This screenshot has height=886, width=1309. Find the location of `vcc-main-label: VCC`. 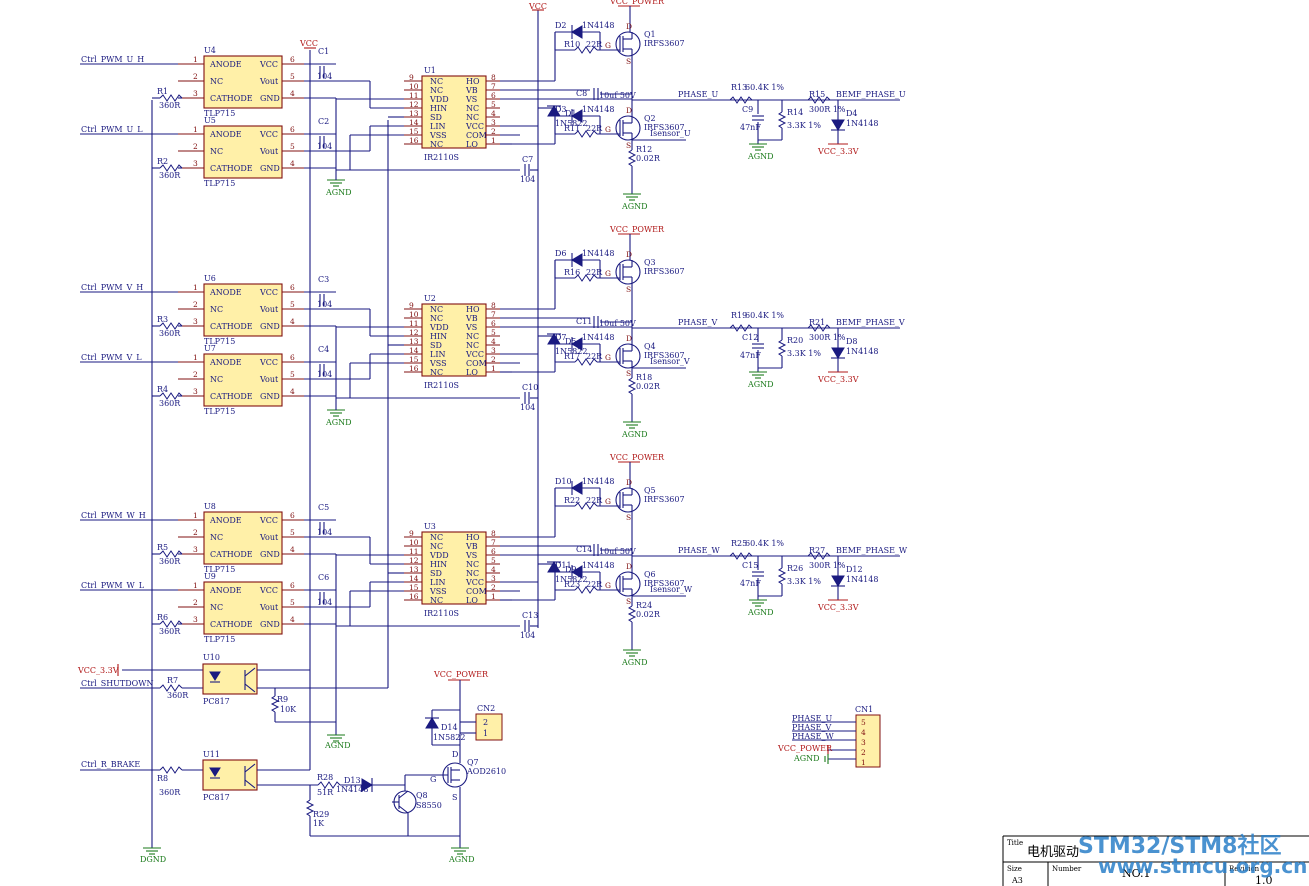

vcc-main-label: VCC is located at coordinates (537, 6).